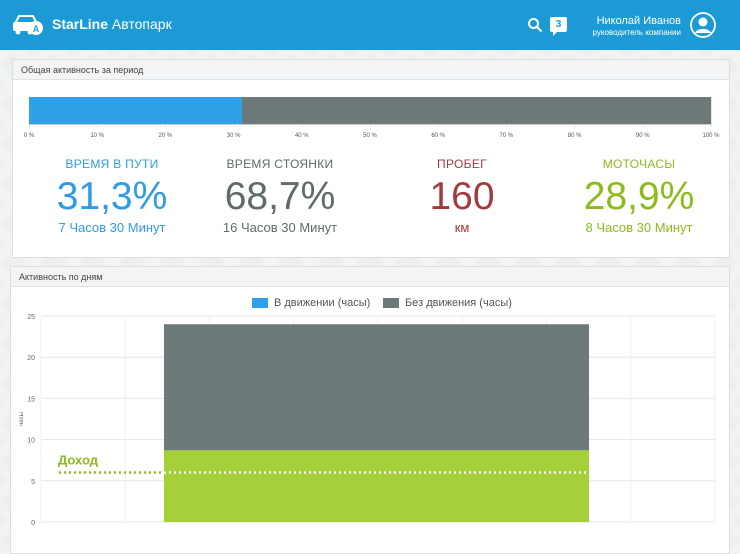 The width and height of the screenshot is (740, 554). I want to click on y-tick-label: 20, so click(31, 358).